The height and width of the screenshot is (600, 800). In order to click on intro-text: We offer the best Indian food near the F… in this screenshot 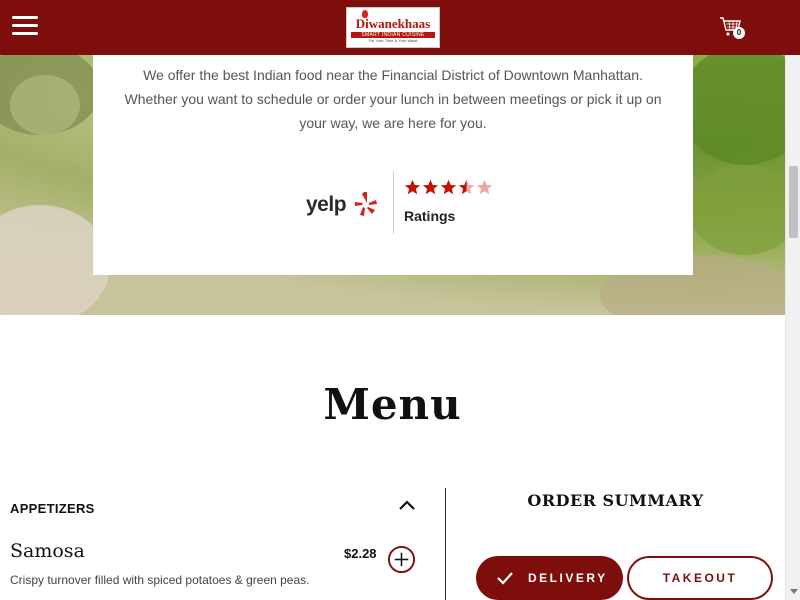, I will do `click(393, 99)`.